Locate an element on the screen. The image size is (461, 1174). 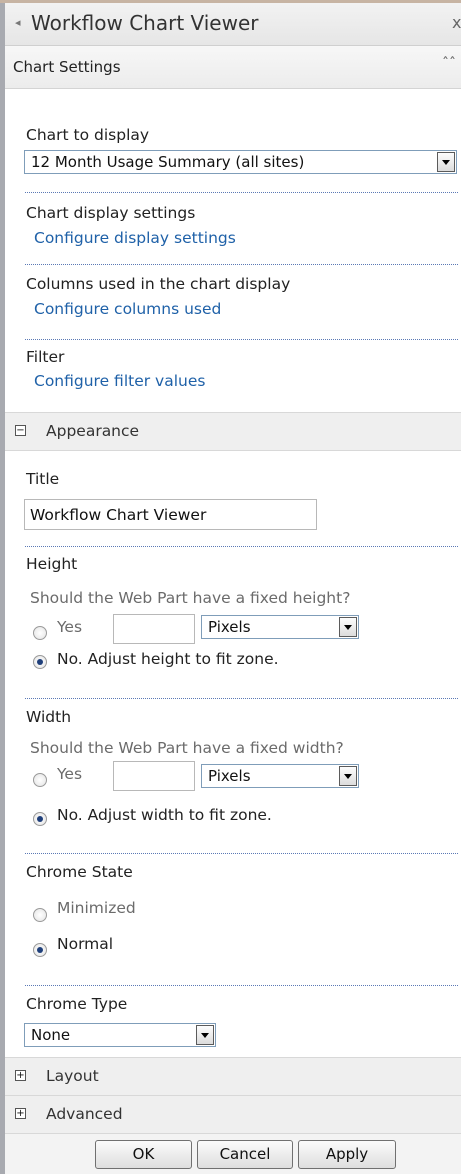
height-unit-value: Pixels is located at coordinates (229, 627).